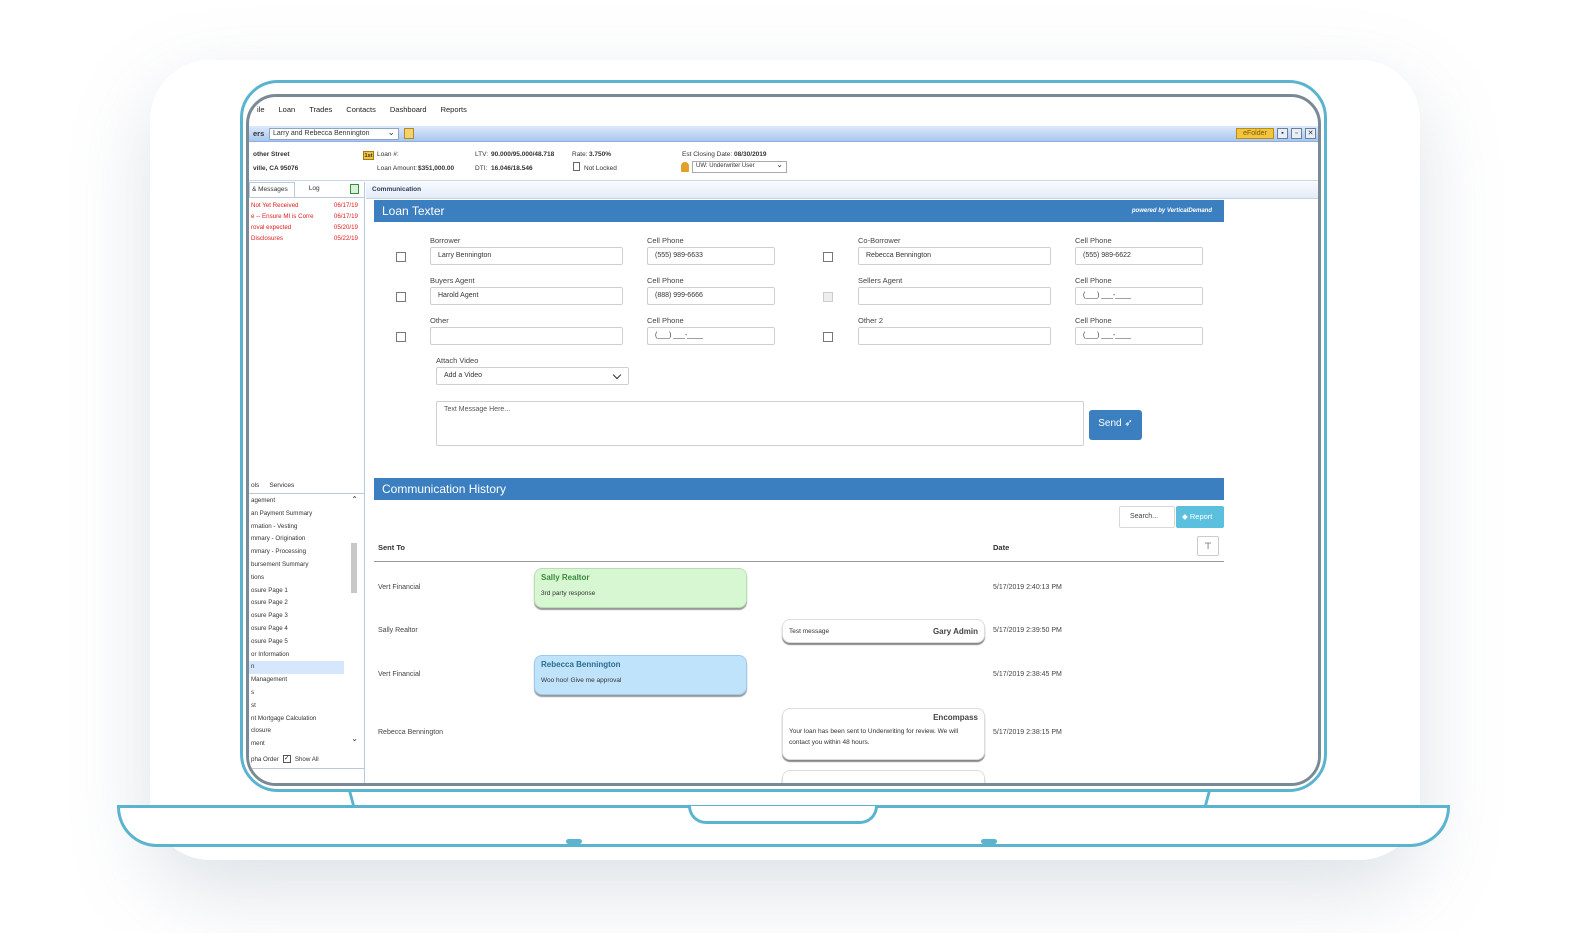 The height and width of the screenshot is (933, 1575). What do you see at coordinates (408, 110) in the screenshot?
I see `menu-dashboard: Dashboard` at bounding box center [408, 110].